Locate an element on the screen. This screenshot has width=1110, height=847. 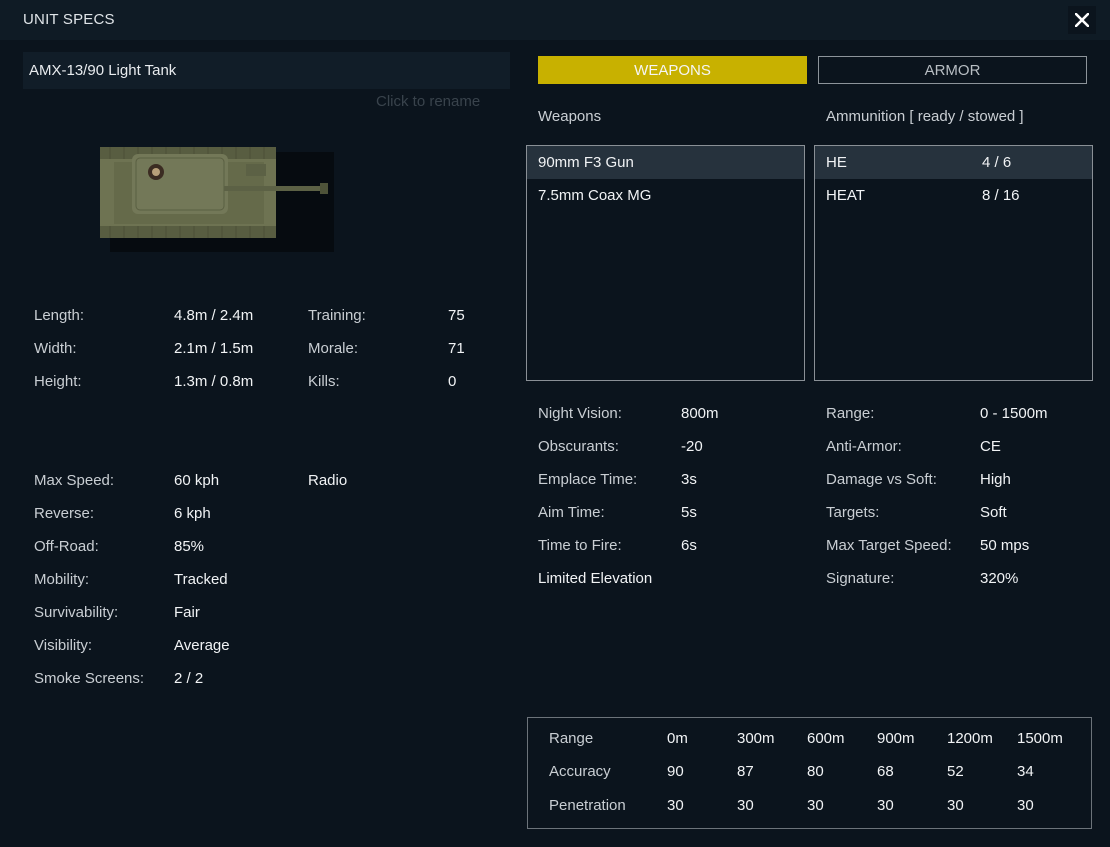
weapon-row-selected: 90mm F3 Gun is located at coordinates (665, 162).